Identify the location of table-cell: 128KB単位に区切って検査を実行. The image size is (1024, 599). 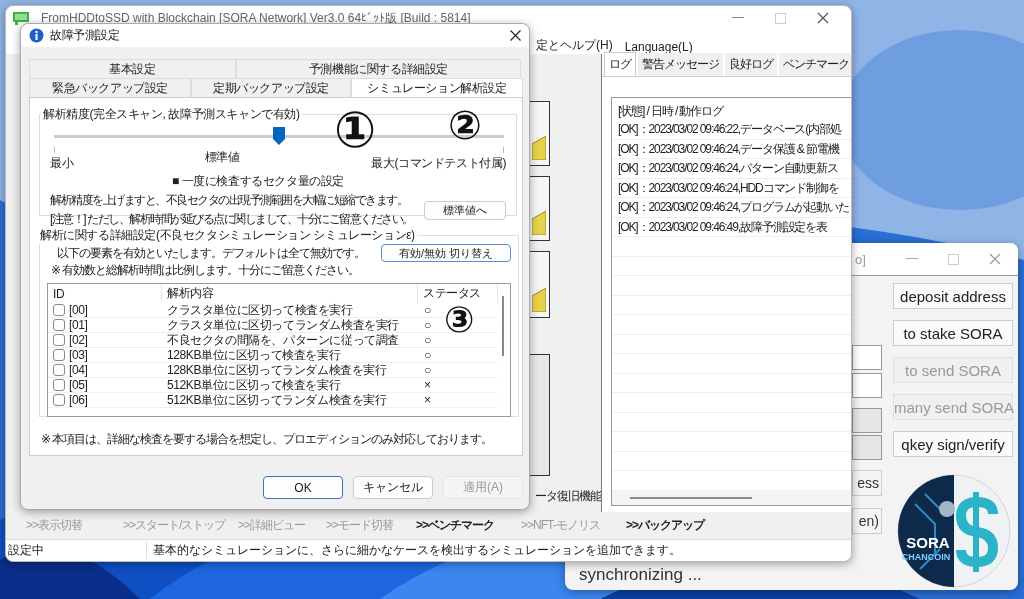
(254, 354).